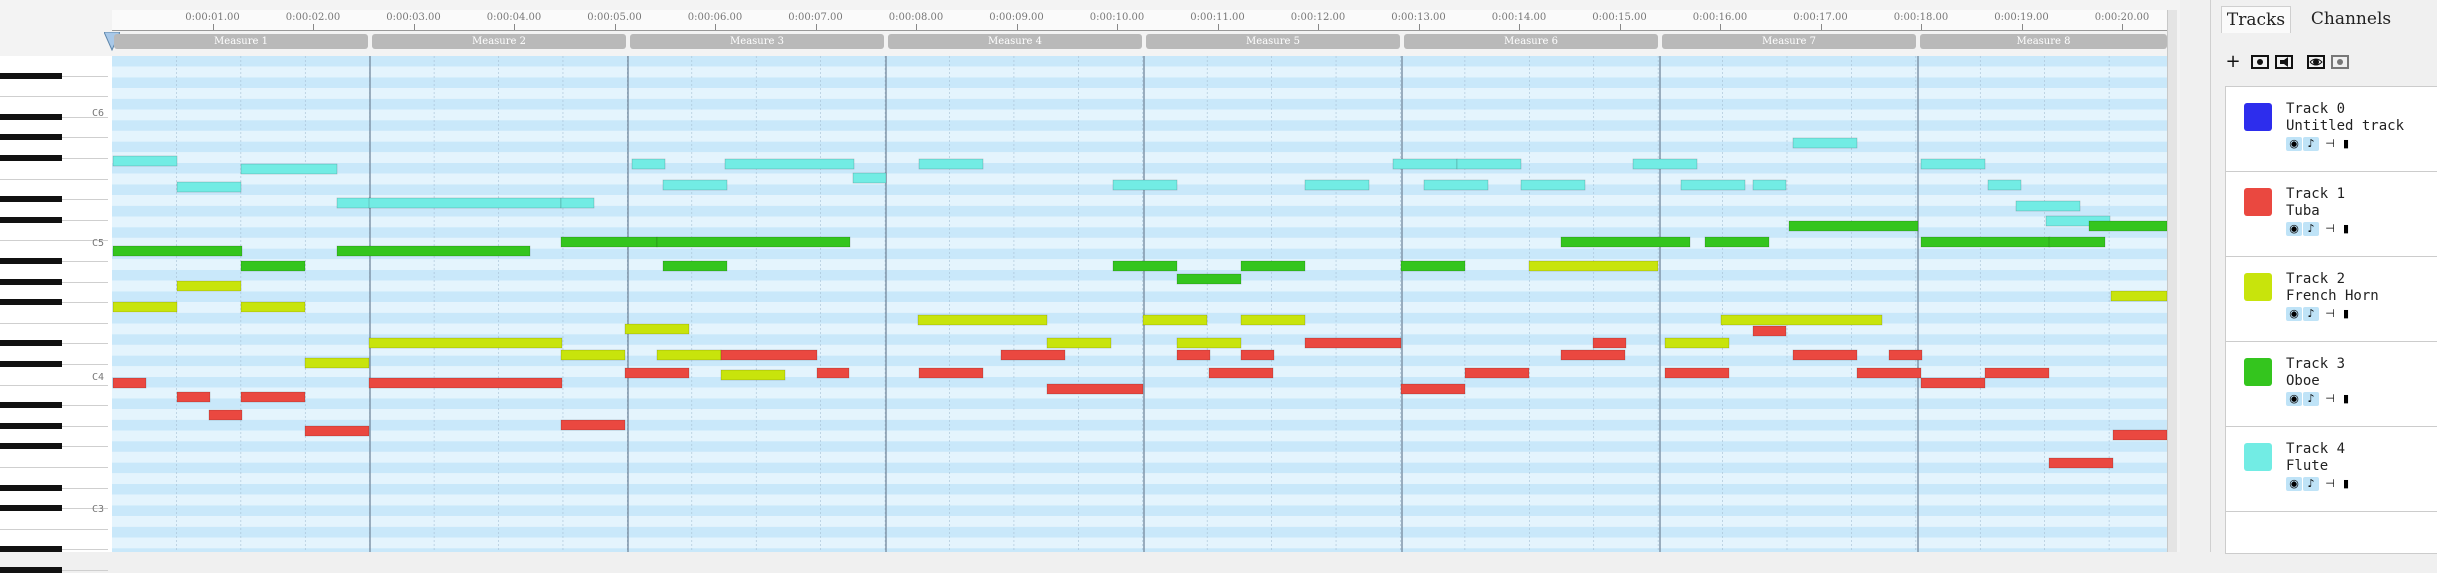 The width and height of the screenshot is (2437, 573). What do you see at coordinates (2331, 129) in the screenshot?
I see `track-row: Track 0 Untitled track ◉ ♪ ⊣ ▮` at bounding box center [2331, 129].